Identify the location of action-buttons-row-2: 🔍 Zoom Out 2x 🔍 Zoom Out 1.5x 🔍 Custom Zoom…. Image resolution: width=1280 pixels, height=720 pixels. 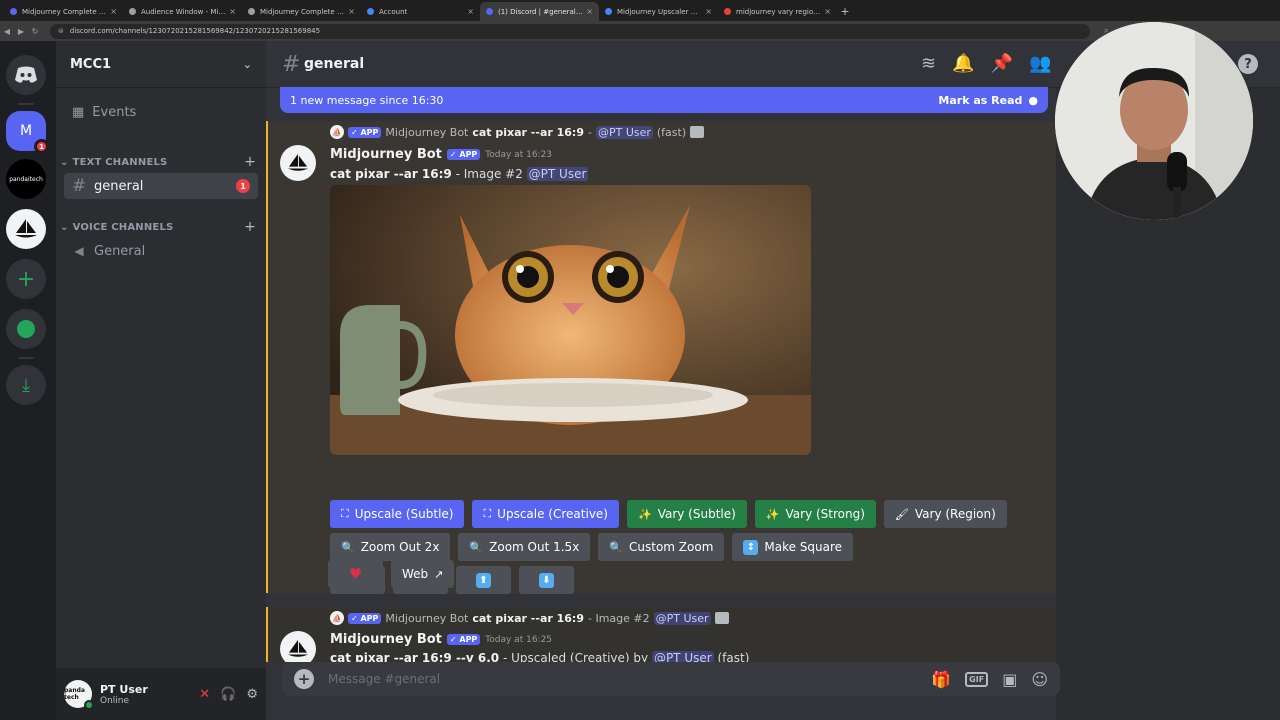
(592, 547).